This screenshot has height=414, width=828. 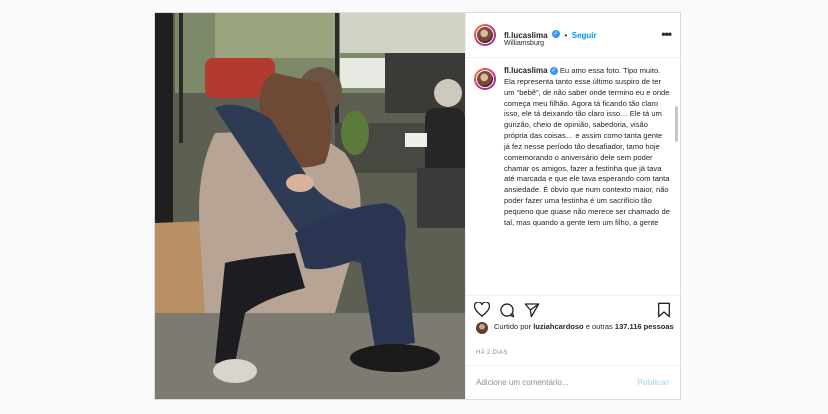 What do you see at coordinates (526, 70) in the screenshot?
I see `caption-username: fl.lucaslima` at bounding box center [526, 70].